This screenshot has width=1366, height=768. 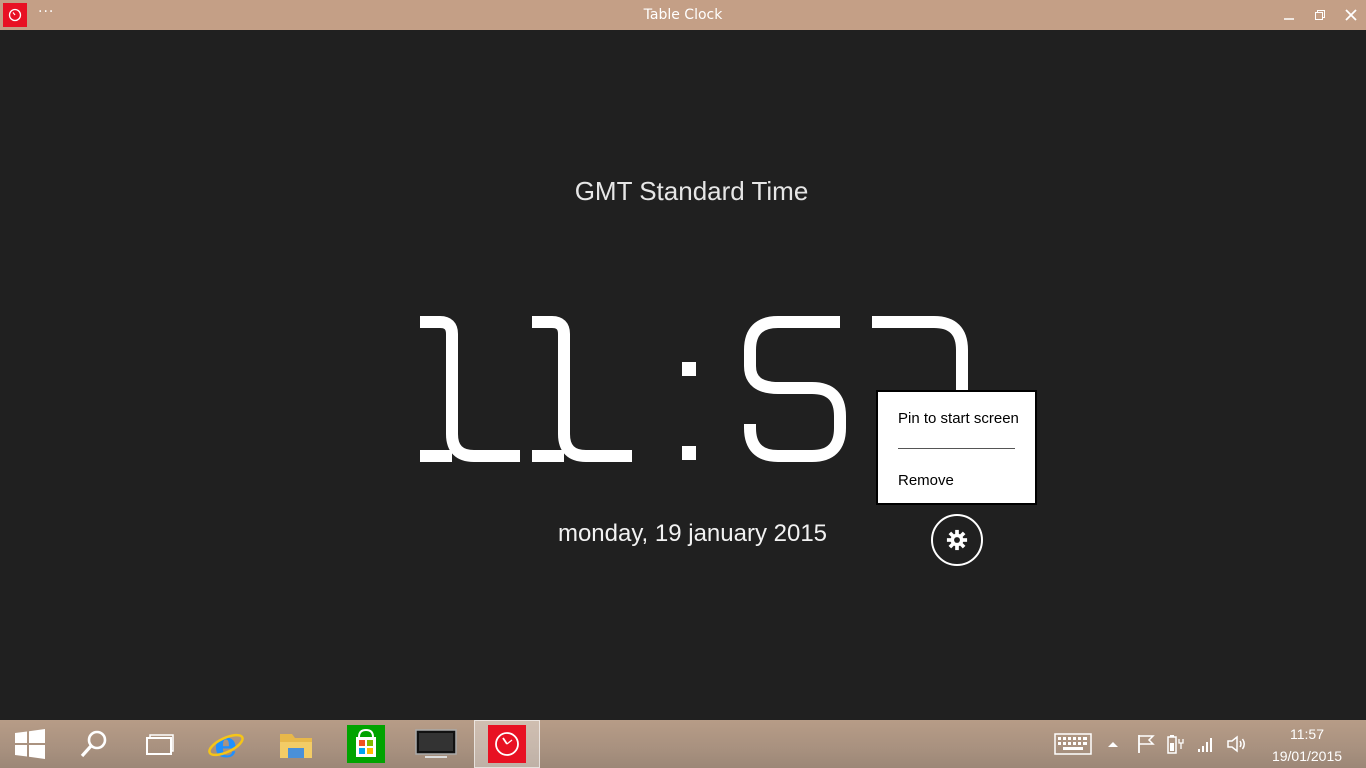 What do you see at coordinates (689, 411) in the screenshot?
I see `time-colon` at bounding box center [689, 411].